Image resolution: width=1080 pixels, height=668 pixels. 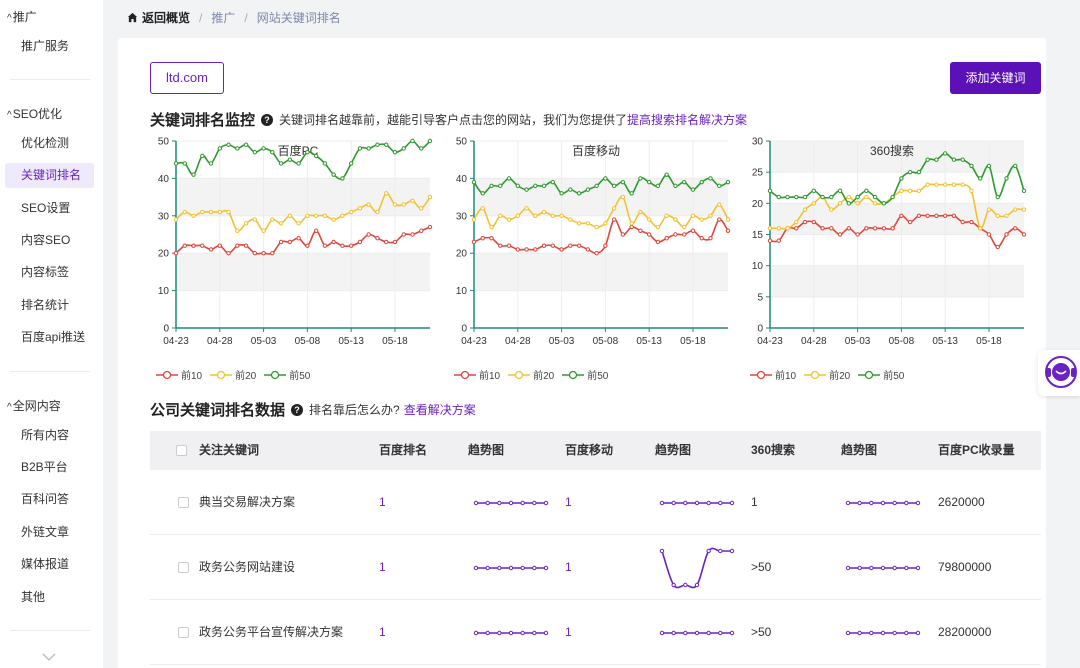 What do you see at coordinates (477, 374) in the screenshot?
I see `legend-item: 前10` at bounding box center [477, 374].